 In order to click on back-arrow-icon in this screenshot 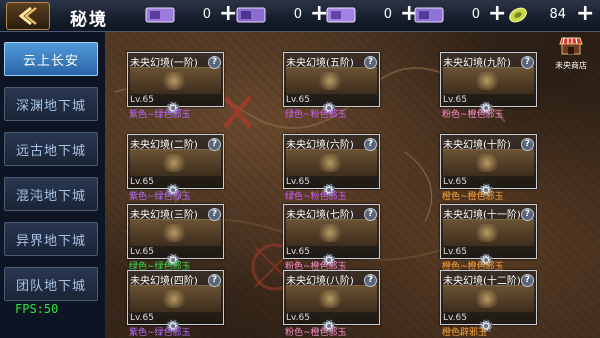, I will do `click(27, 16)`.